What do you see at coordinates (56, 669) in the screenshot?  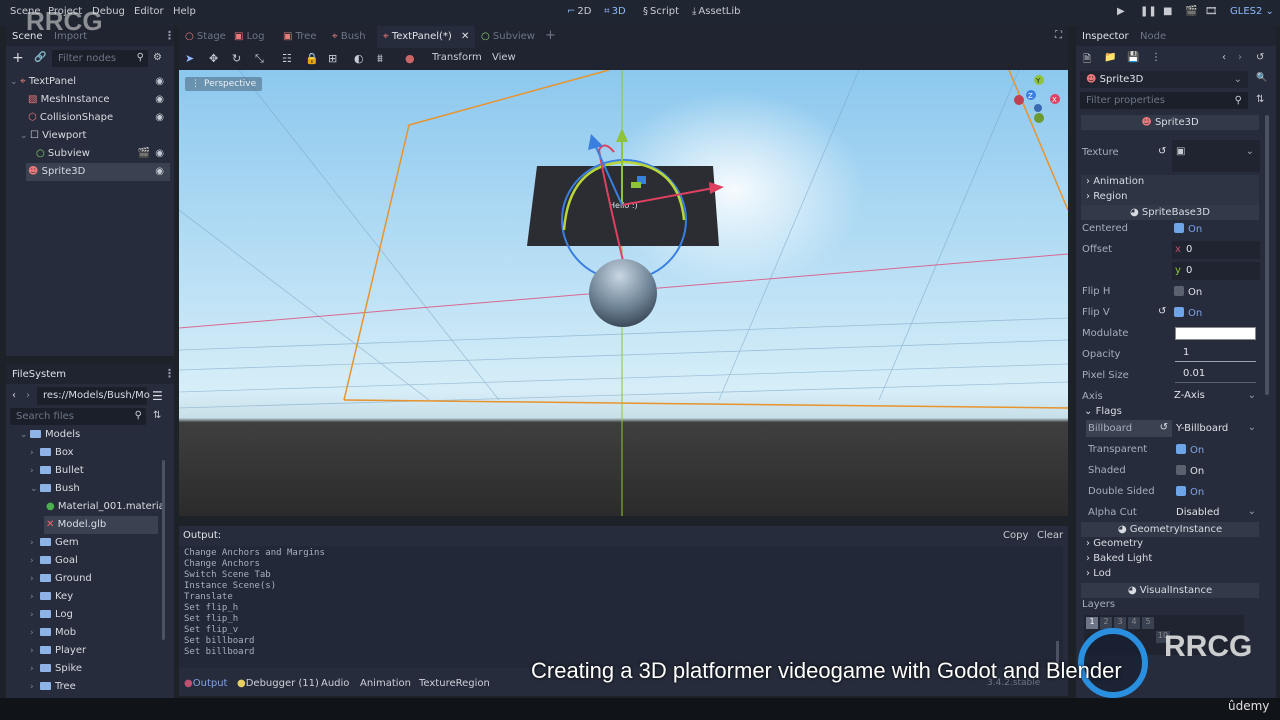 I see `fs-folder-spike: › Spike` at bounding box center [56, 669].